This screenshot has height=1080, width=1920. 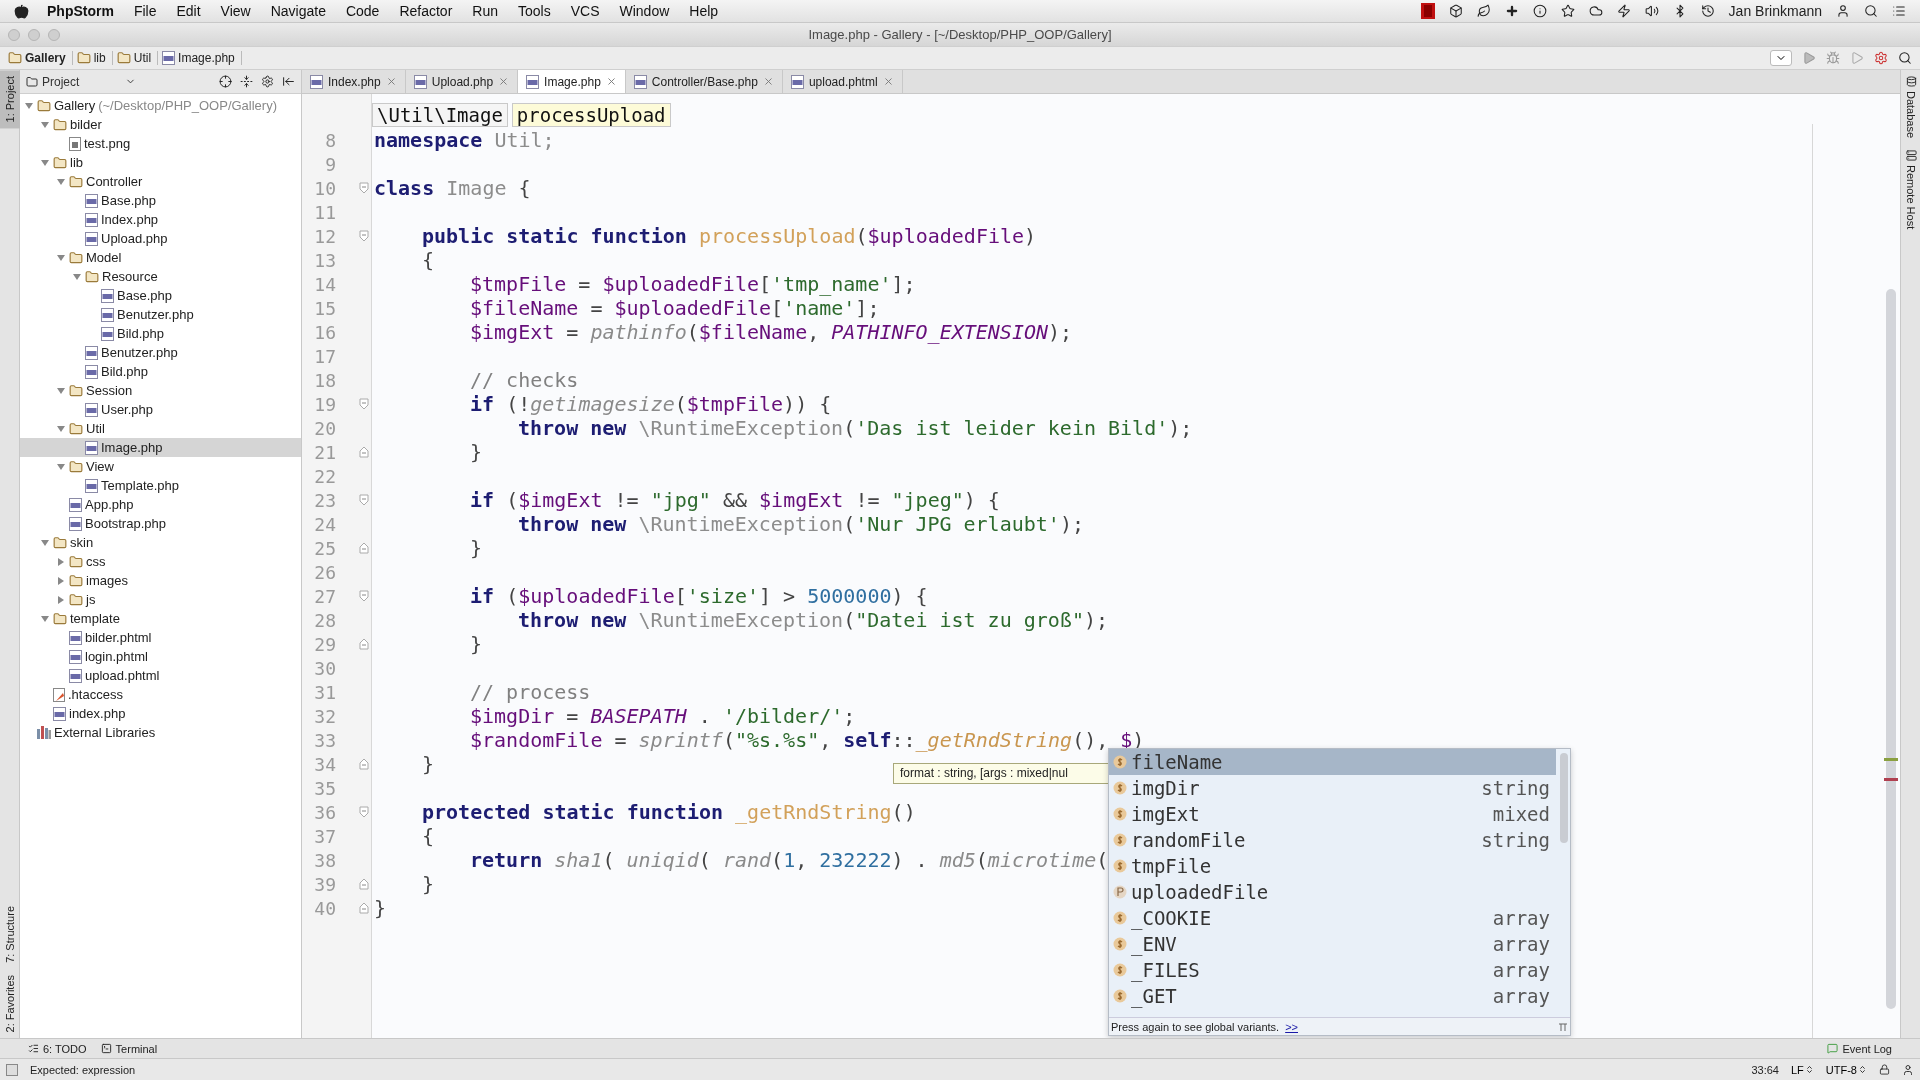 What do you see at coordinates (1332, 762) in the screenshot?
I see `completion-item: fileName` at bounding box center [1332, 762].